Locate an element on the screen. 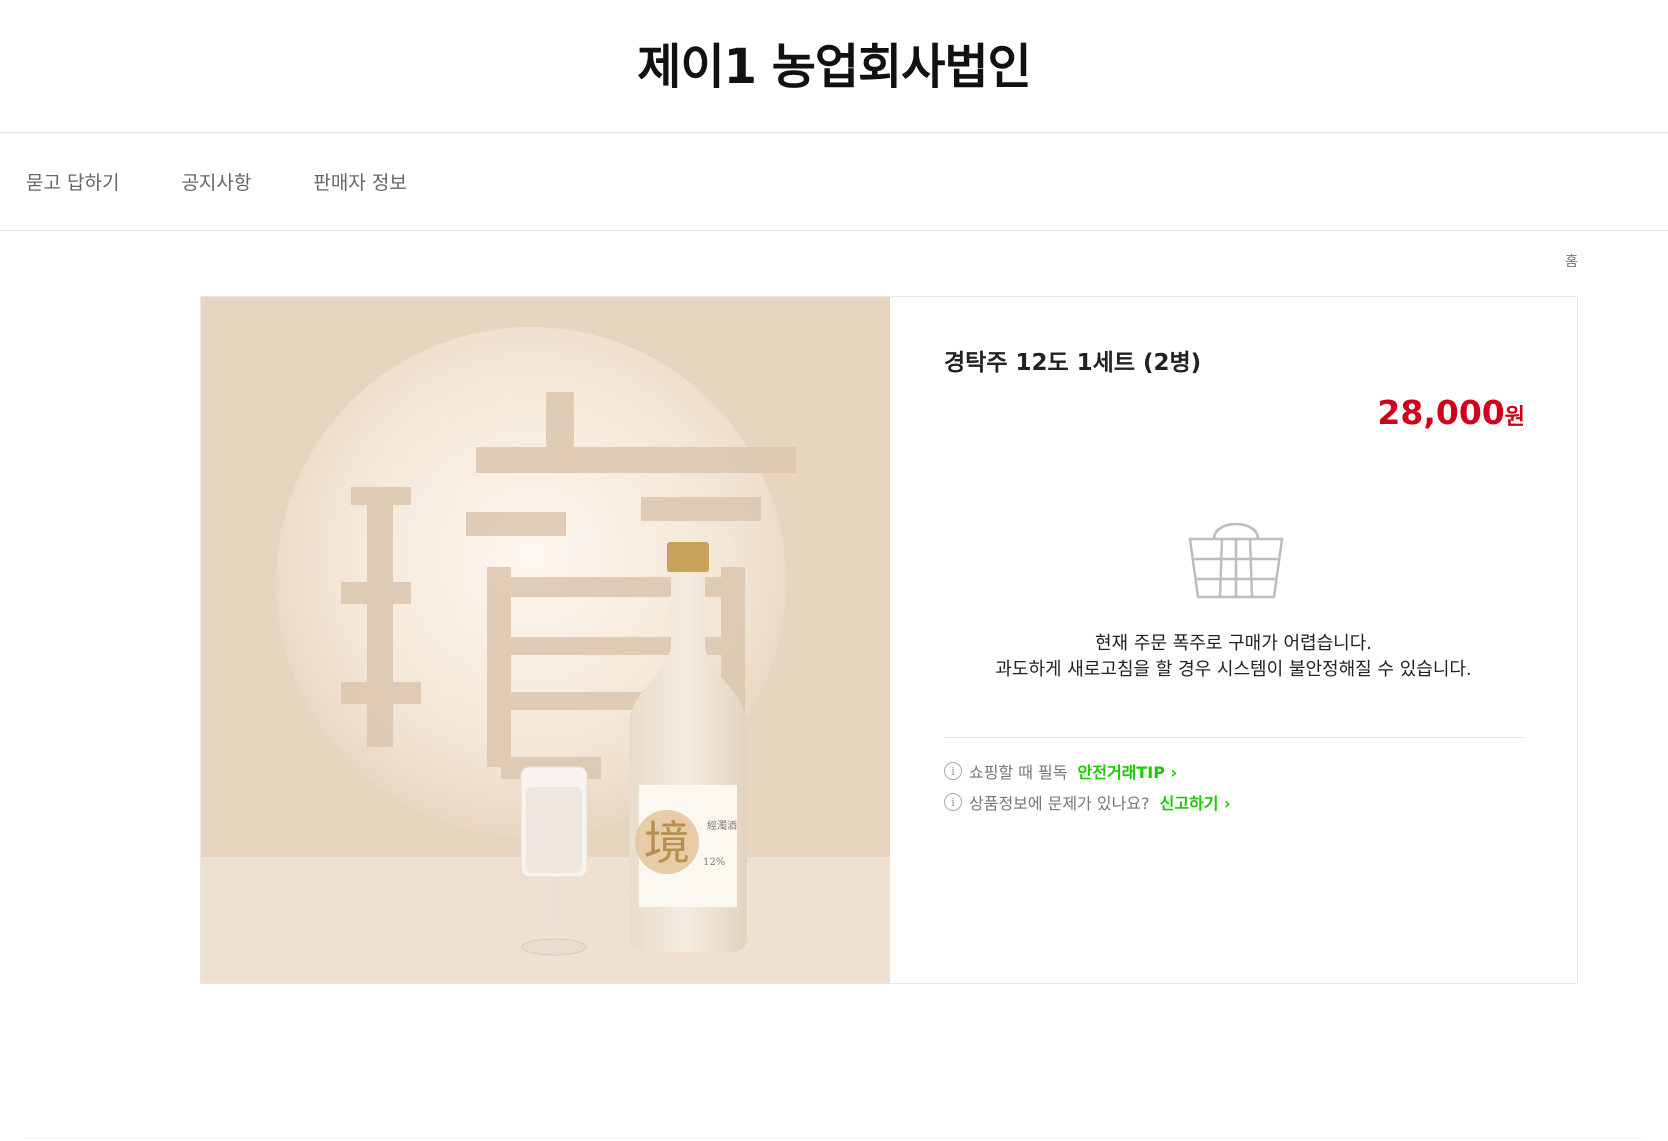 Image resolution: width=1668 pixels, height=1141 pixels. price-amount: 28,000 is located at coordinates (1441, 412).